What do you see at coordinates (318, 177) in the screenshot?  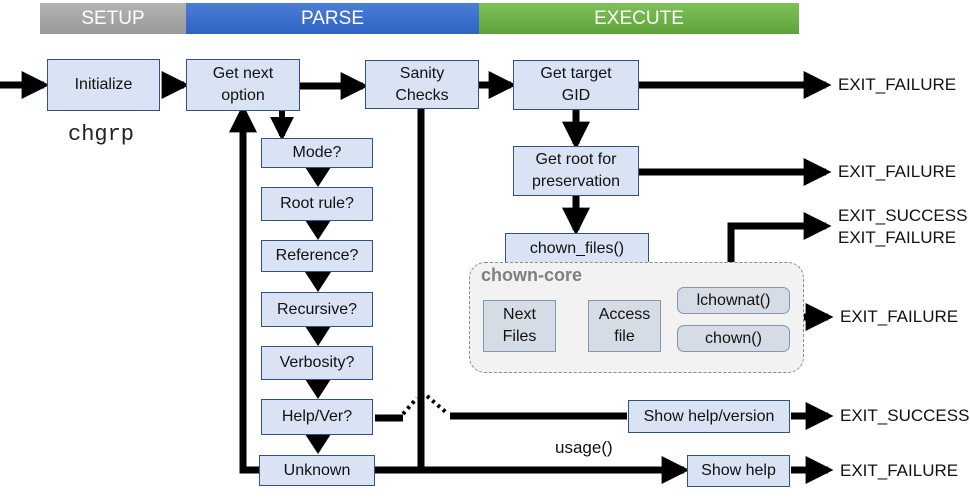 I see `chevron-mode-rootrule` at bounding box center [318, 177].